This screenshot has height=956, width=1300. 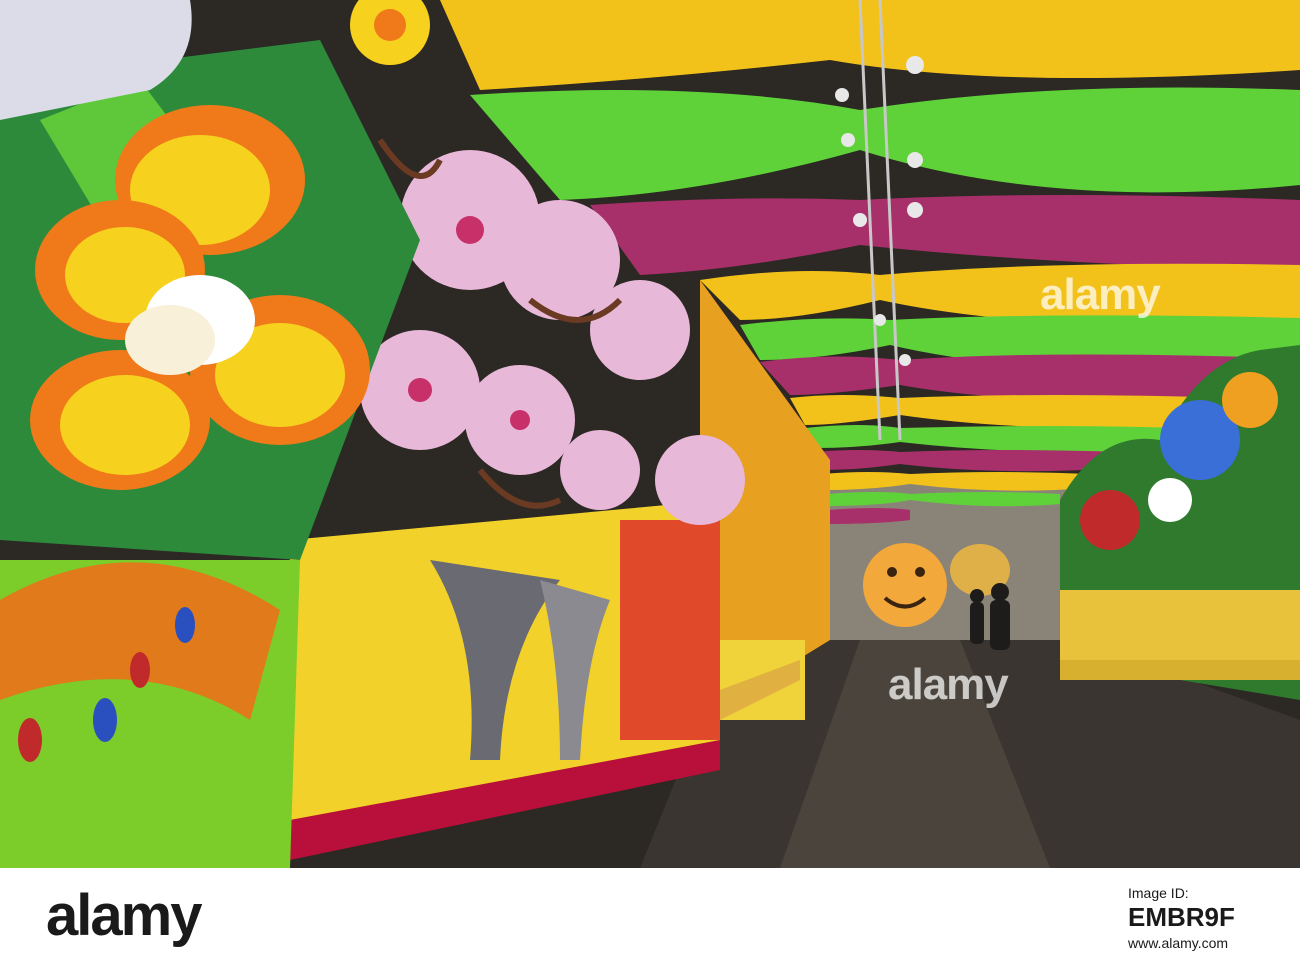 I want to click on site-url: www.alamy.com, so click(x=1178, y=943).